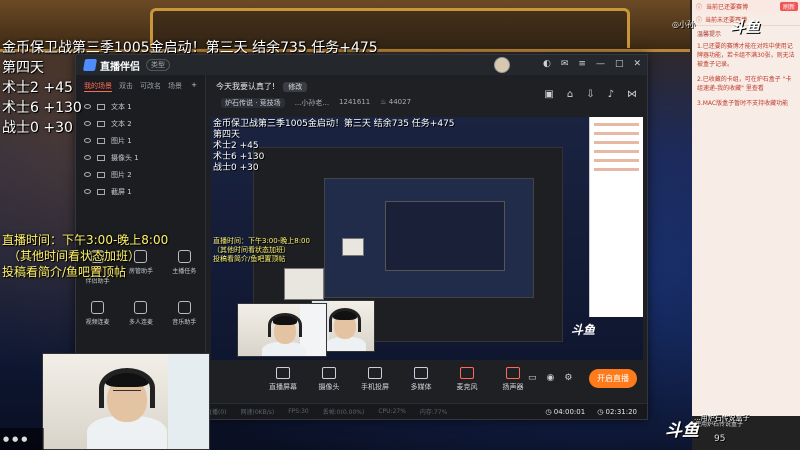 This screenshot has height=450, width=800. What do you see at coordinates (98, 307) in the screenshot?
I see `video-link-icon` at bounding box center [98, 307].